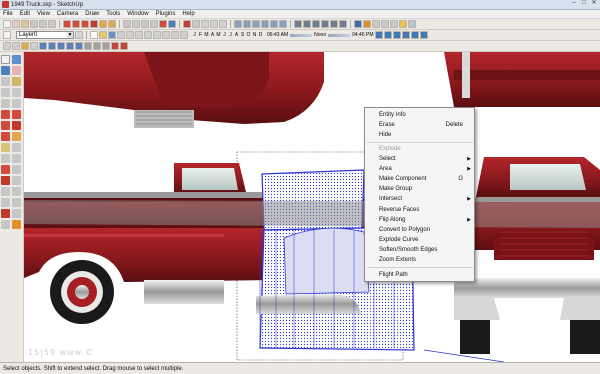 This screenshot has width=600, height=374. I want to click on save-file-icon, so click(112, 35).